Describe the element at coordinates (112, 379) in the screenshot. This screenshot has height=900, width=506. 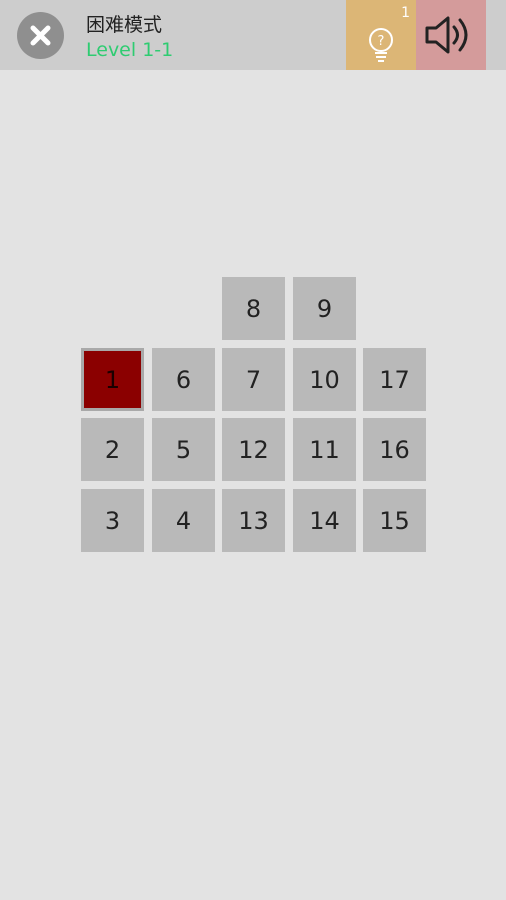
I see `puzzle-tile-1: 1` at that location.